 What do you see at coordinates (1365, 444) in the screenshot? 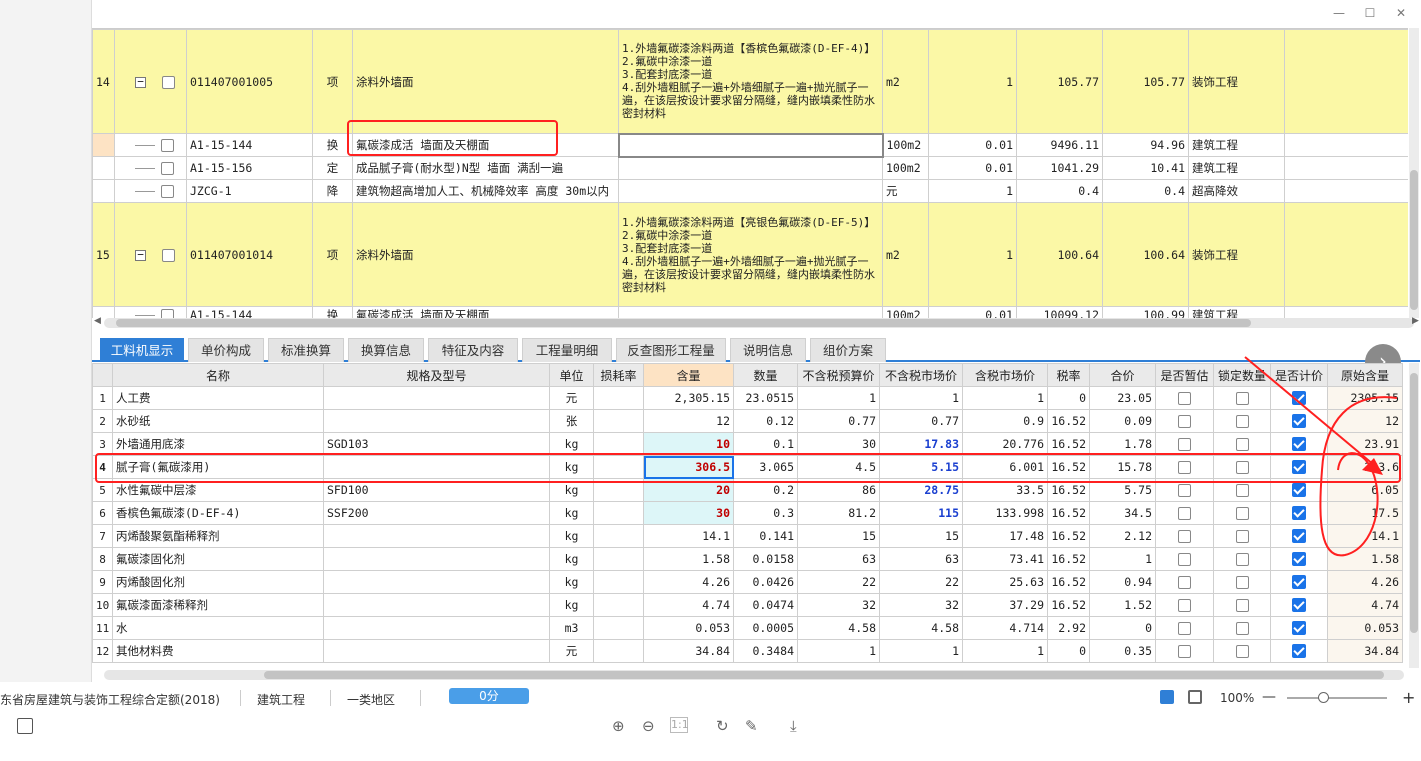
I see `cell-original-content: 23.91` at bounding box center [1365, 444].